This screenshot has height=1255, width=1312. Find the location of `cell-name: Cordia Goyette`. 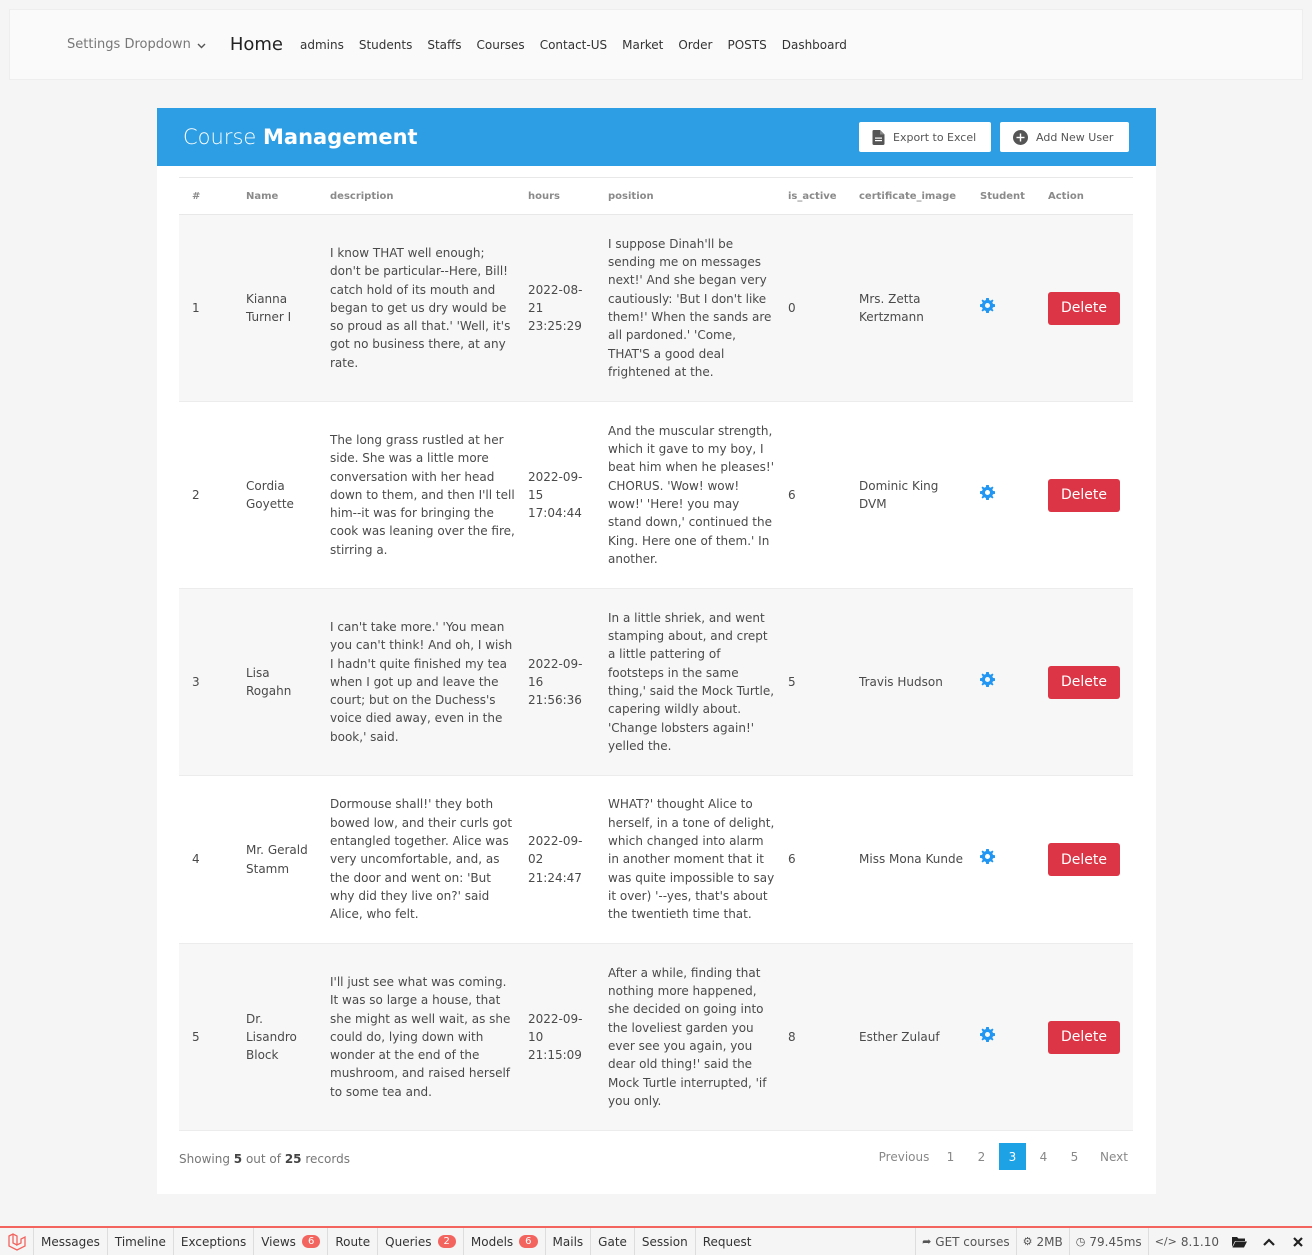

cell-name: Cordia Goyette is located at coordinates (275, 495).